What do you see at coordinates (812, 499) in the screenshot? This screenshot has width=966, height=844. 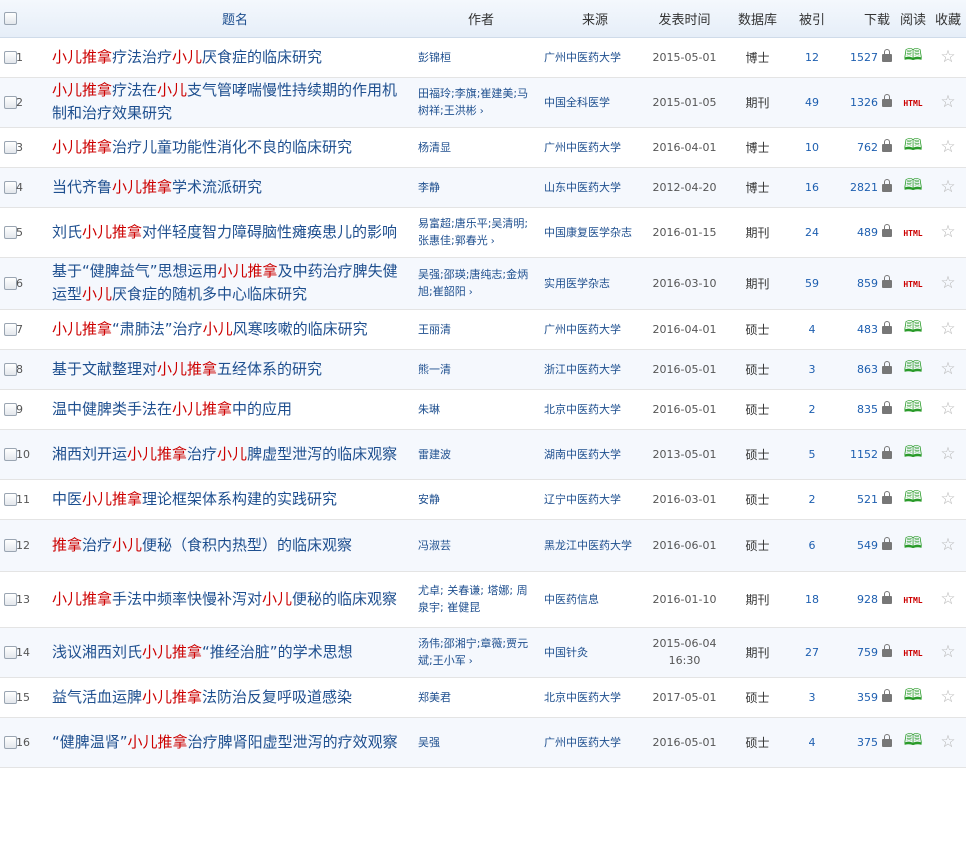 I see `cited-count-link: 2` at bounding box center [812, 499].